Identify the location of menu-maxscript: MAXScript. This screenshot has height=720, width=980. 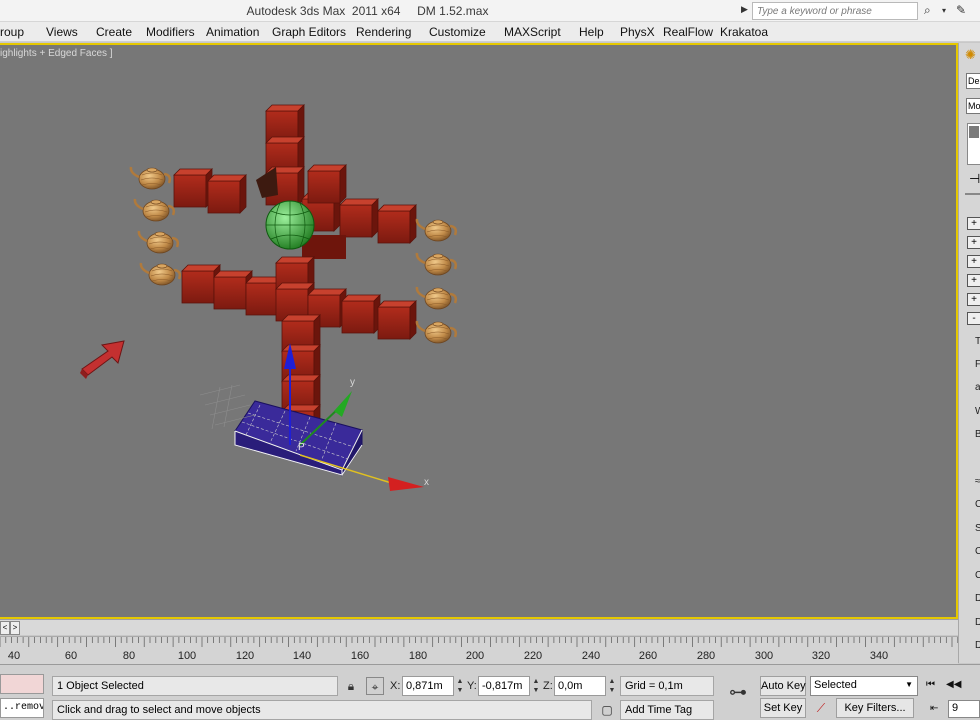
(532, 32).